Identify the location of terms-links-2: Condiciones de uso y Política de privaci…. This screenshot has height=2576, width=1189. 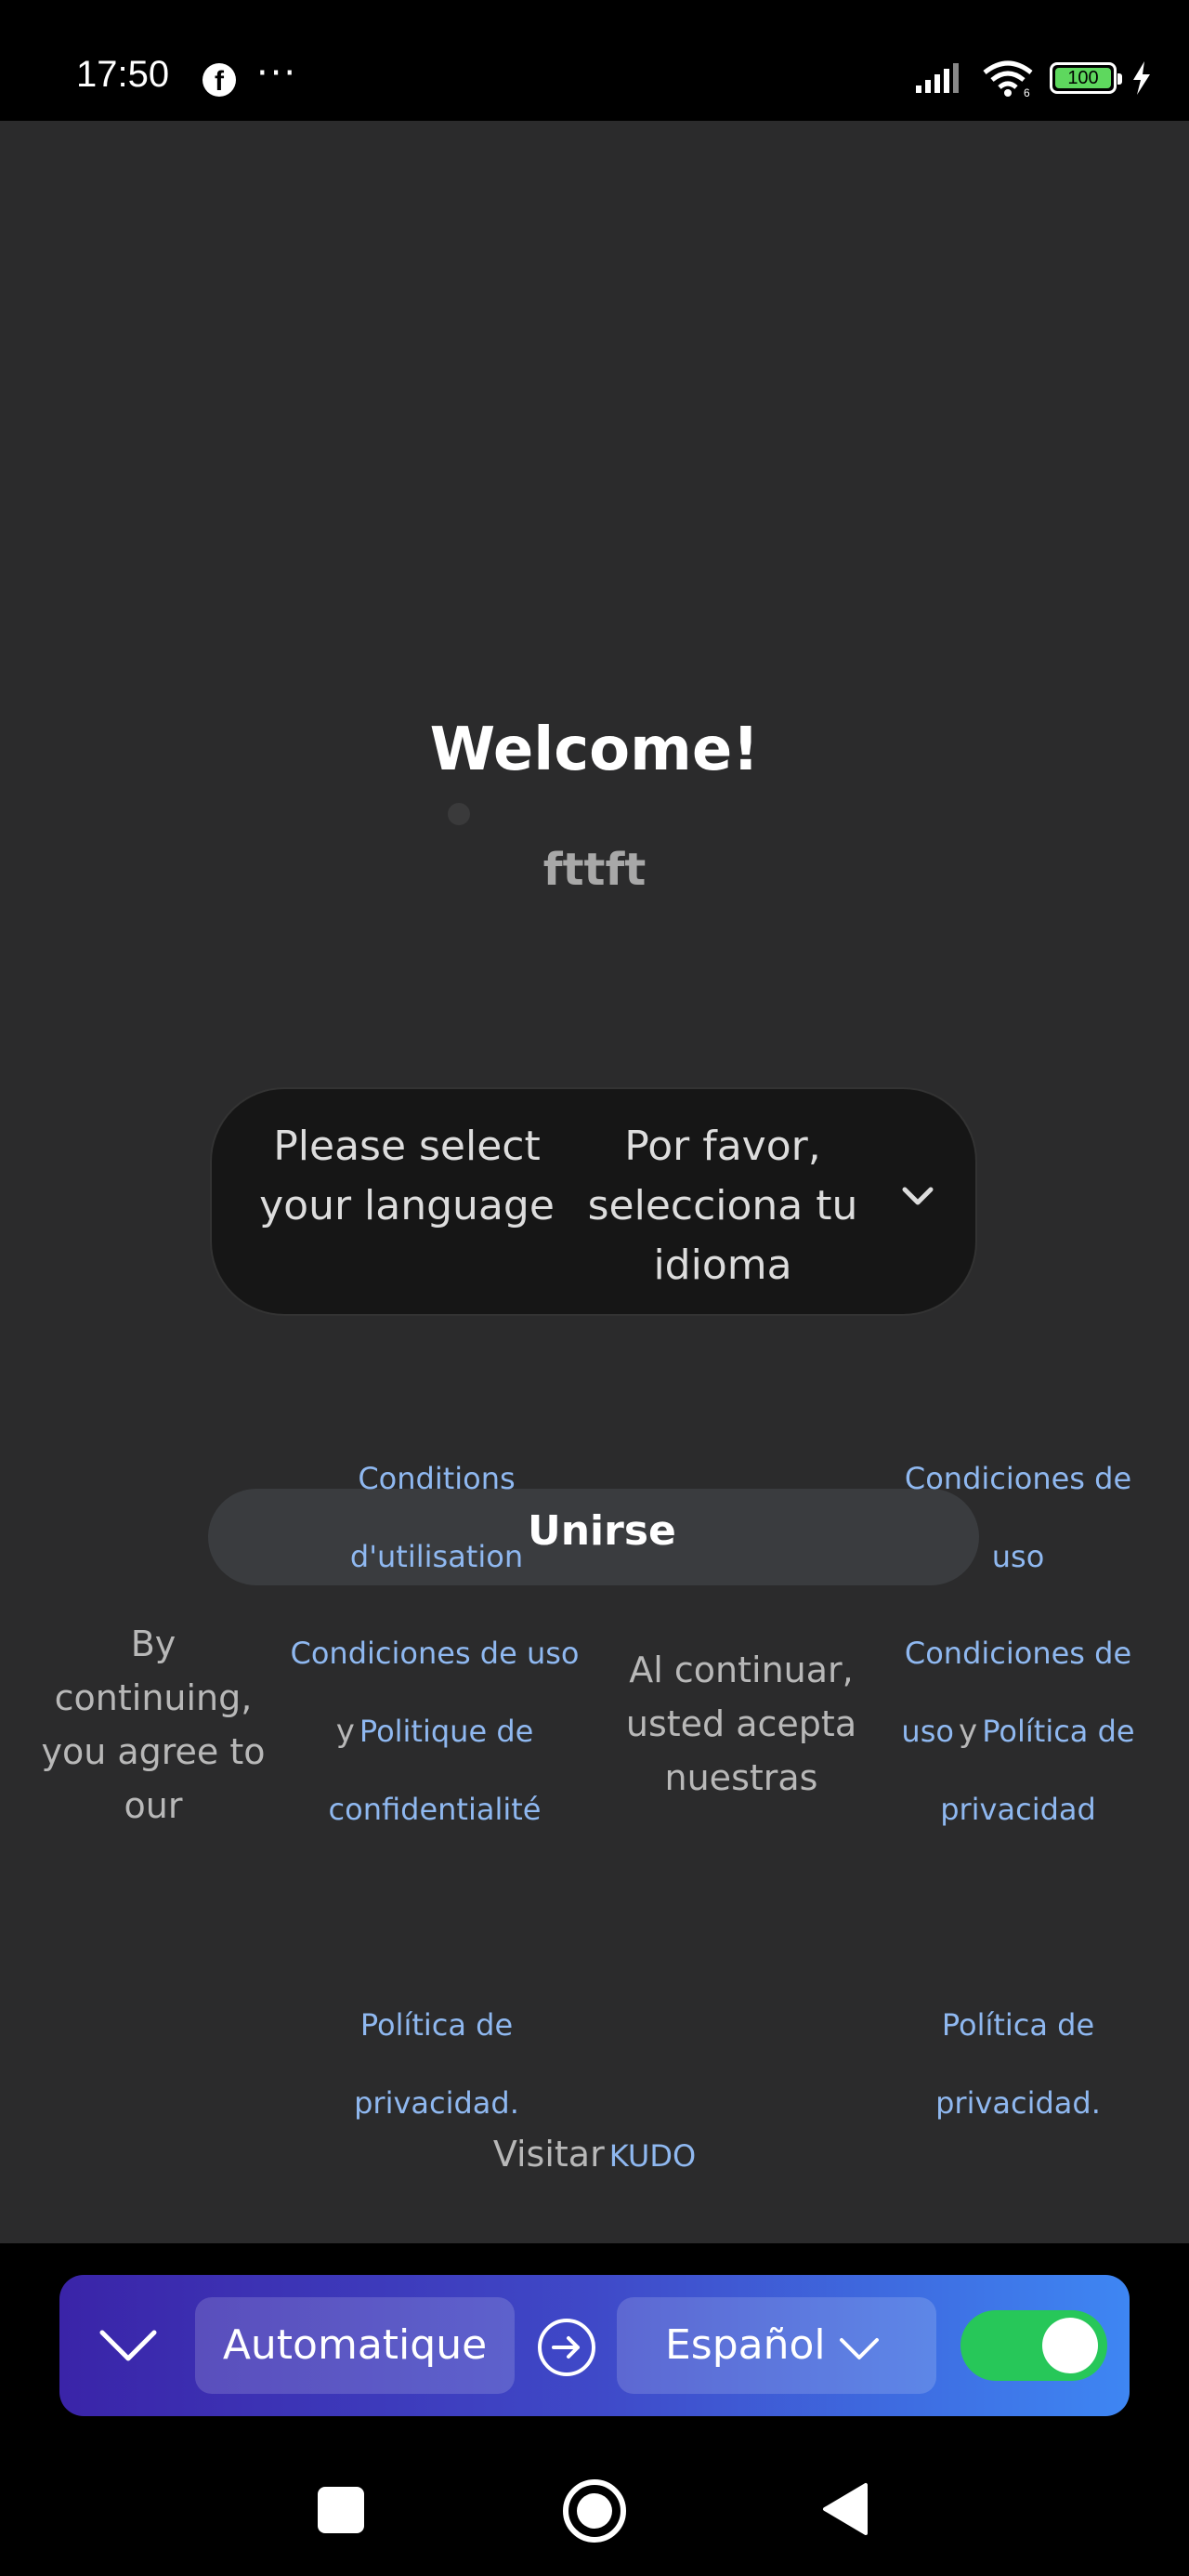
(1018, 1734).